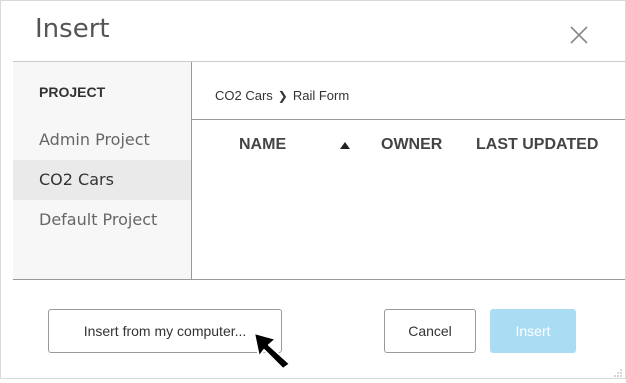 The image size is (626, 383). What do you see at coordinates (262, 145) in the screenshot?
I see `column-header-name: NAME` at bounding box center [262, 145].